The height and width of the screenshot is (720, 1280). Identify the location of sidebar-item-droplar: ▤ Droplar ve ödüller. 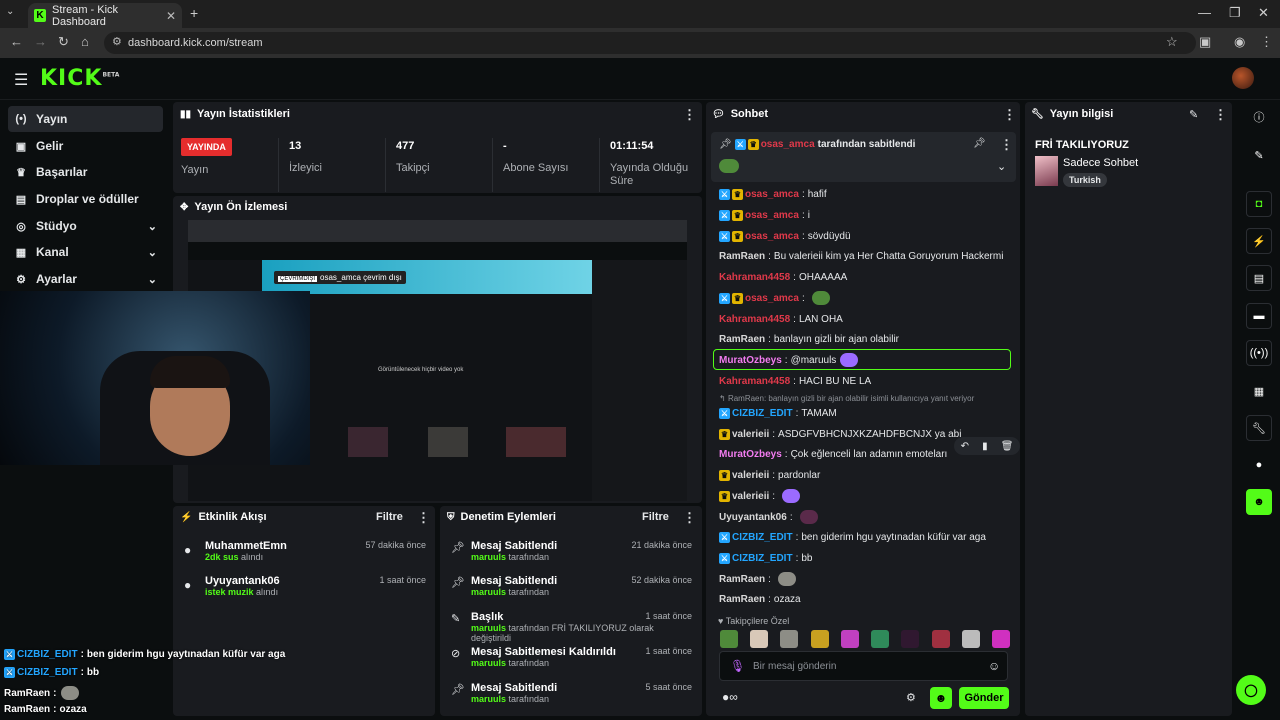
(85, 199).